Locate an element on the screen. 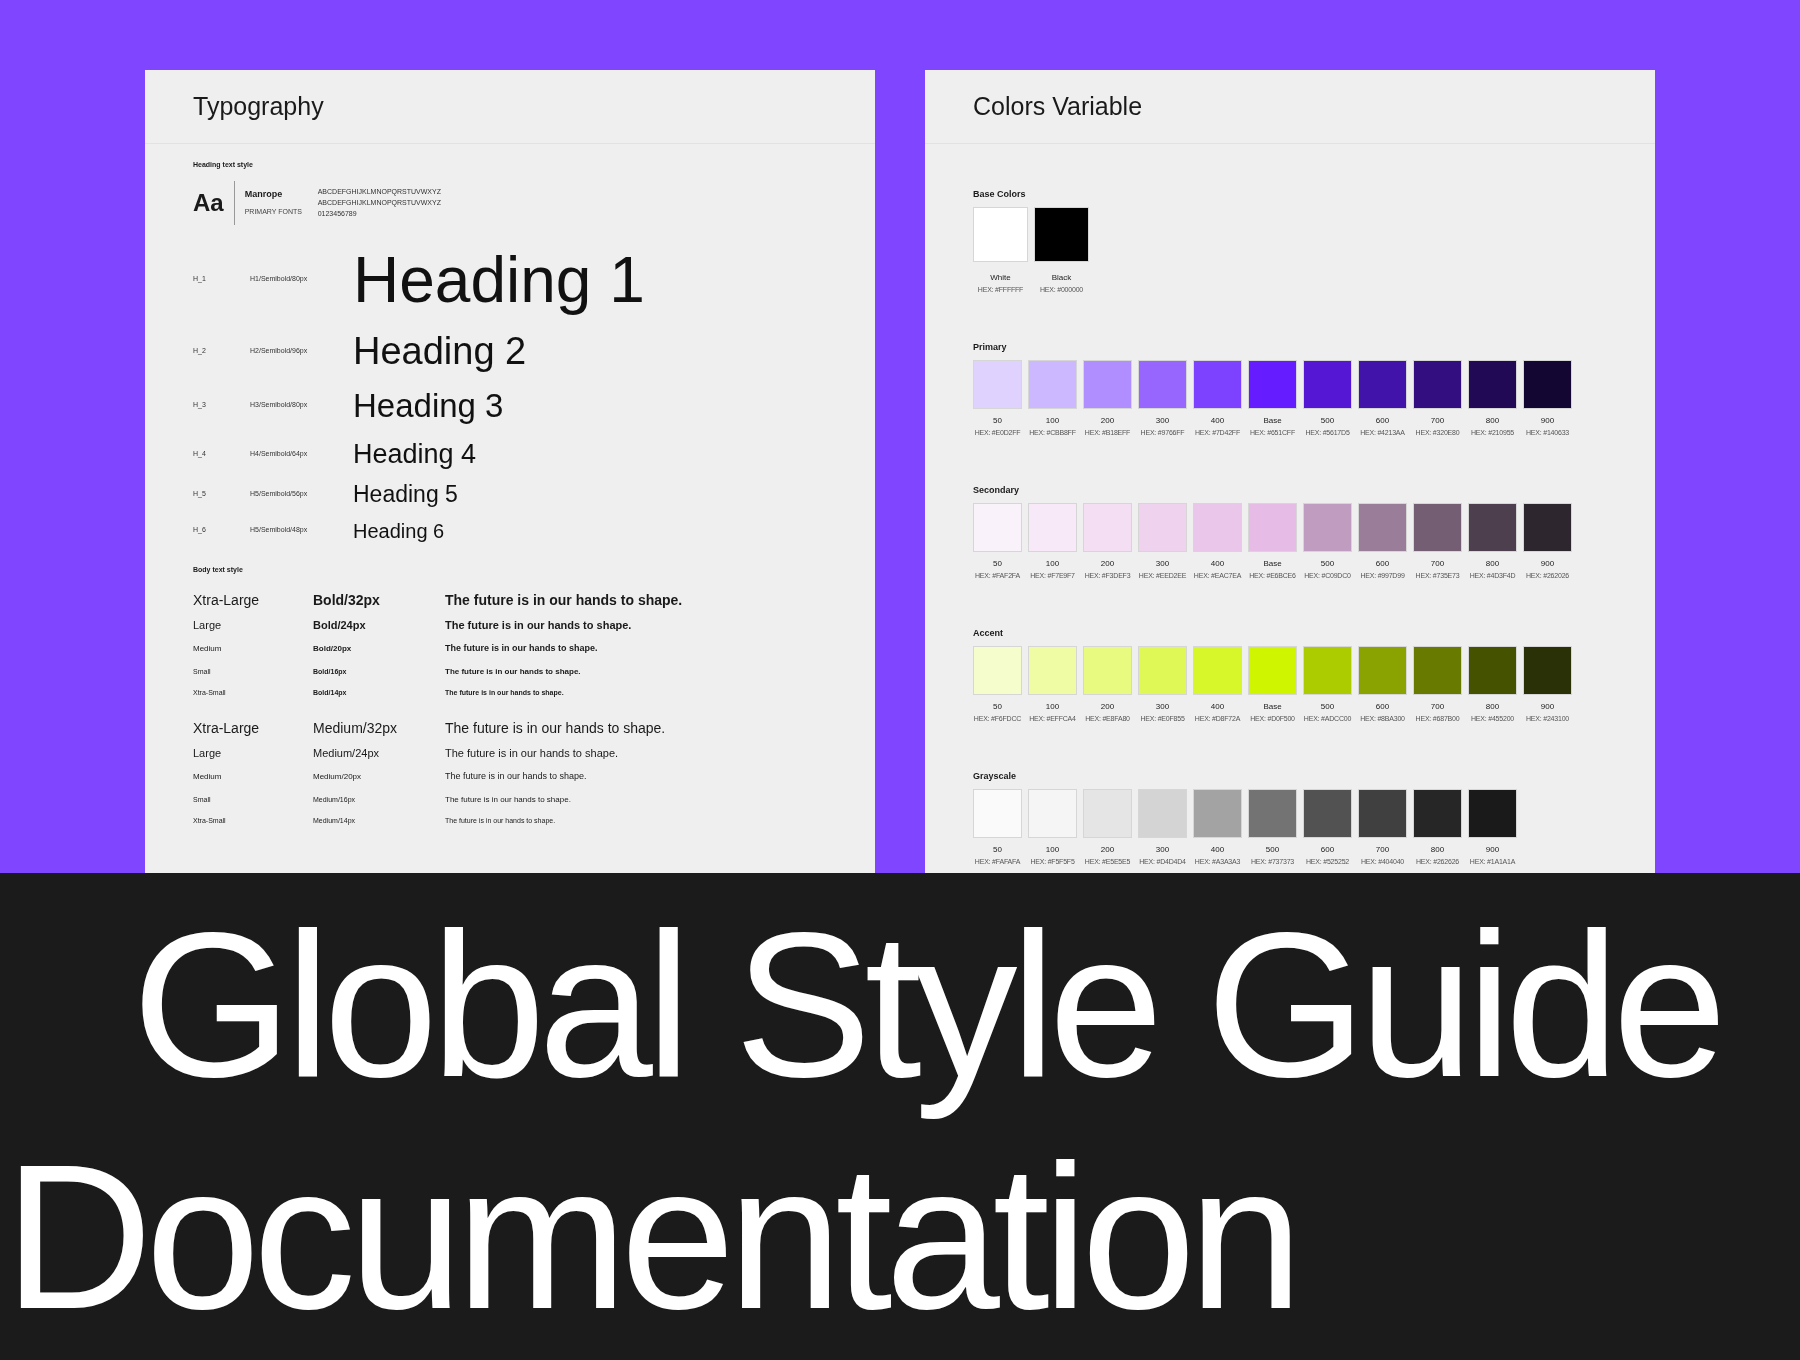  heading-sample: Heading 6 is located at coordinates (399, 531).